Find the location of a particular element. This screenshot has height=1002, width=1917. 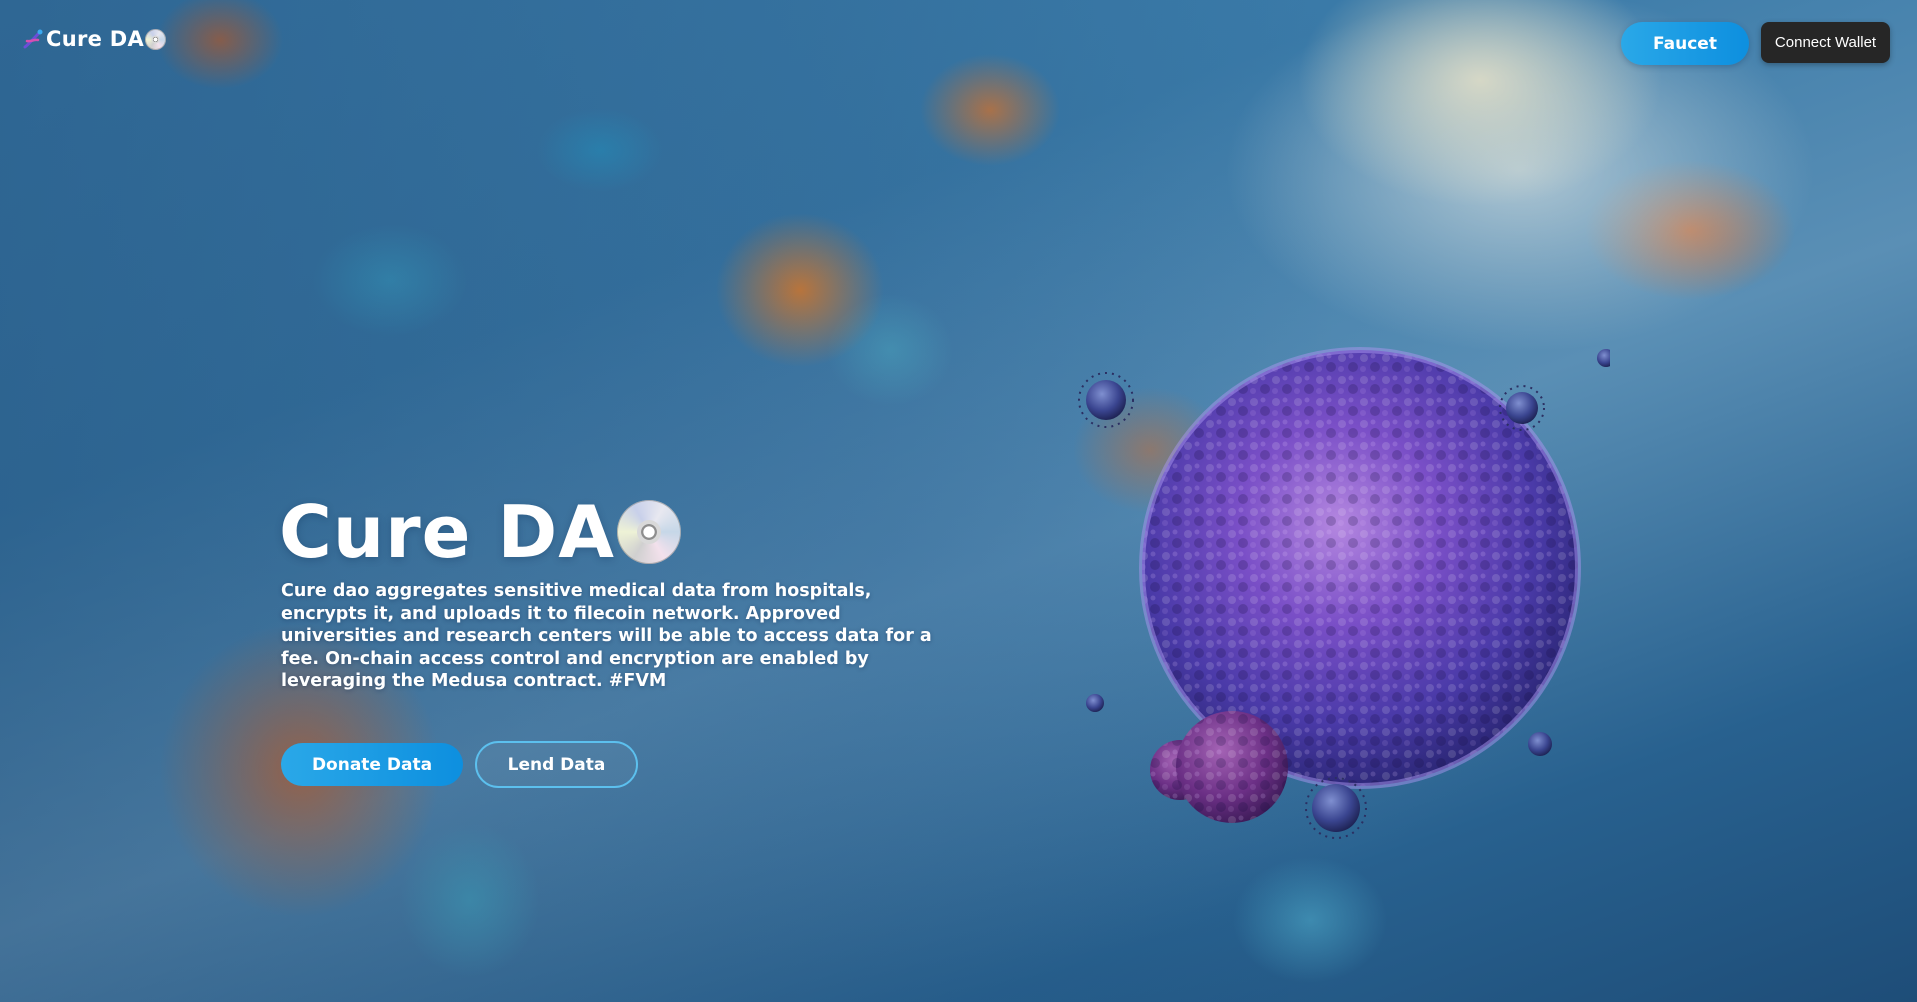

faucet-button: Faucet is located at coordinates (1685, 43).